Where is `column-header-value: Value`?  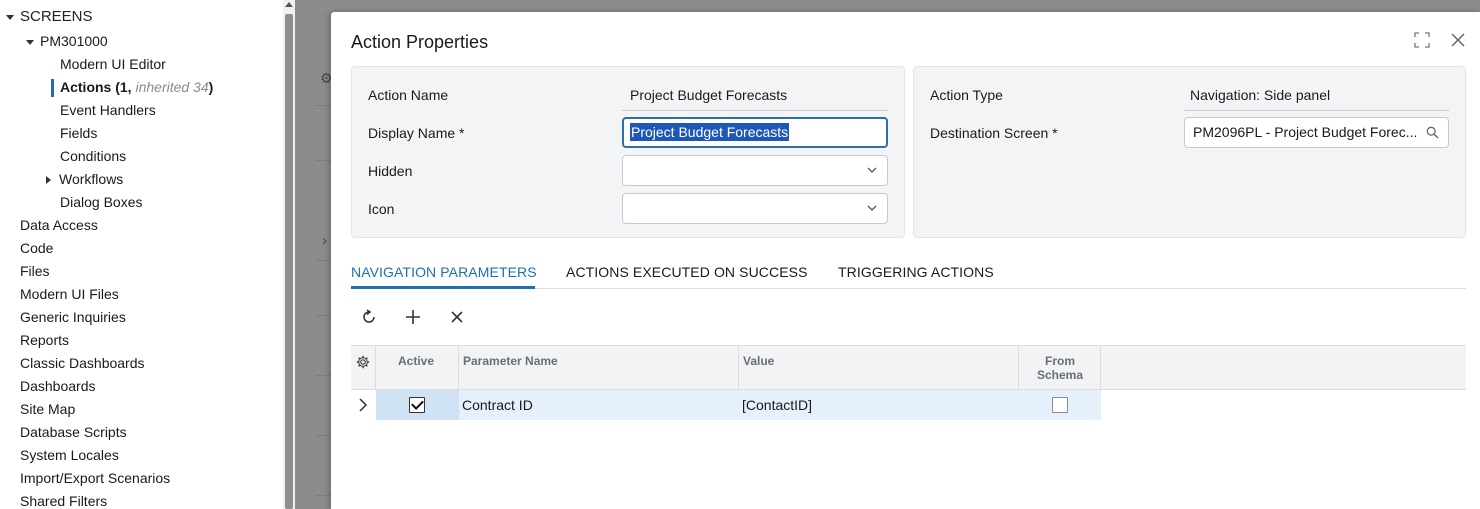 column-header-value: Value is located at coordinates (879, 368).